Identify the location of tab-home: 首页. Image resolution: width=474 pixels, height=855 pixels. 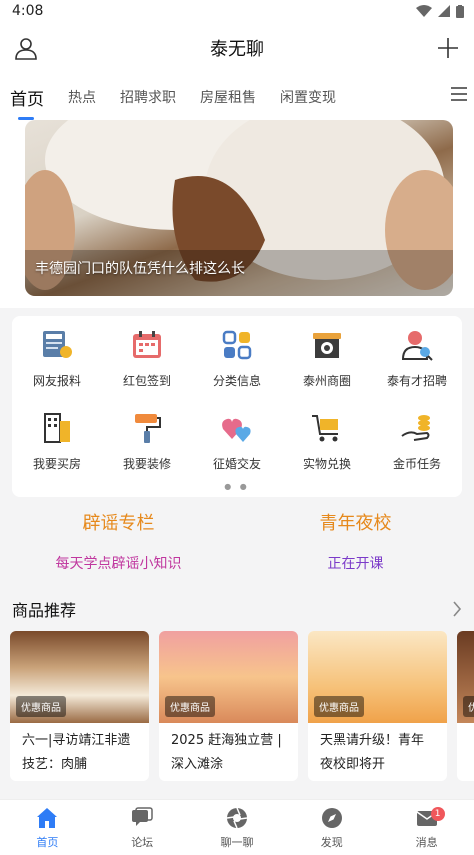
(27, 97).